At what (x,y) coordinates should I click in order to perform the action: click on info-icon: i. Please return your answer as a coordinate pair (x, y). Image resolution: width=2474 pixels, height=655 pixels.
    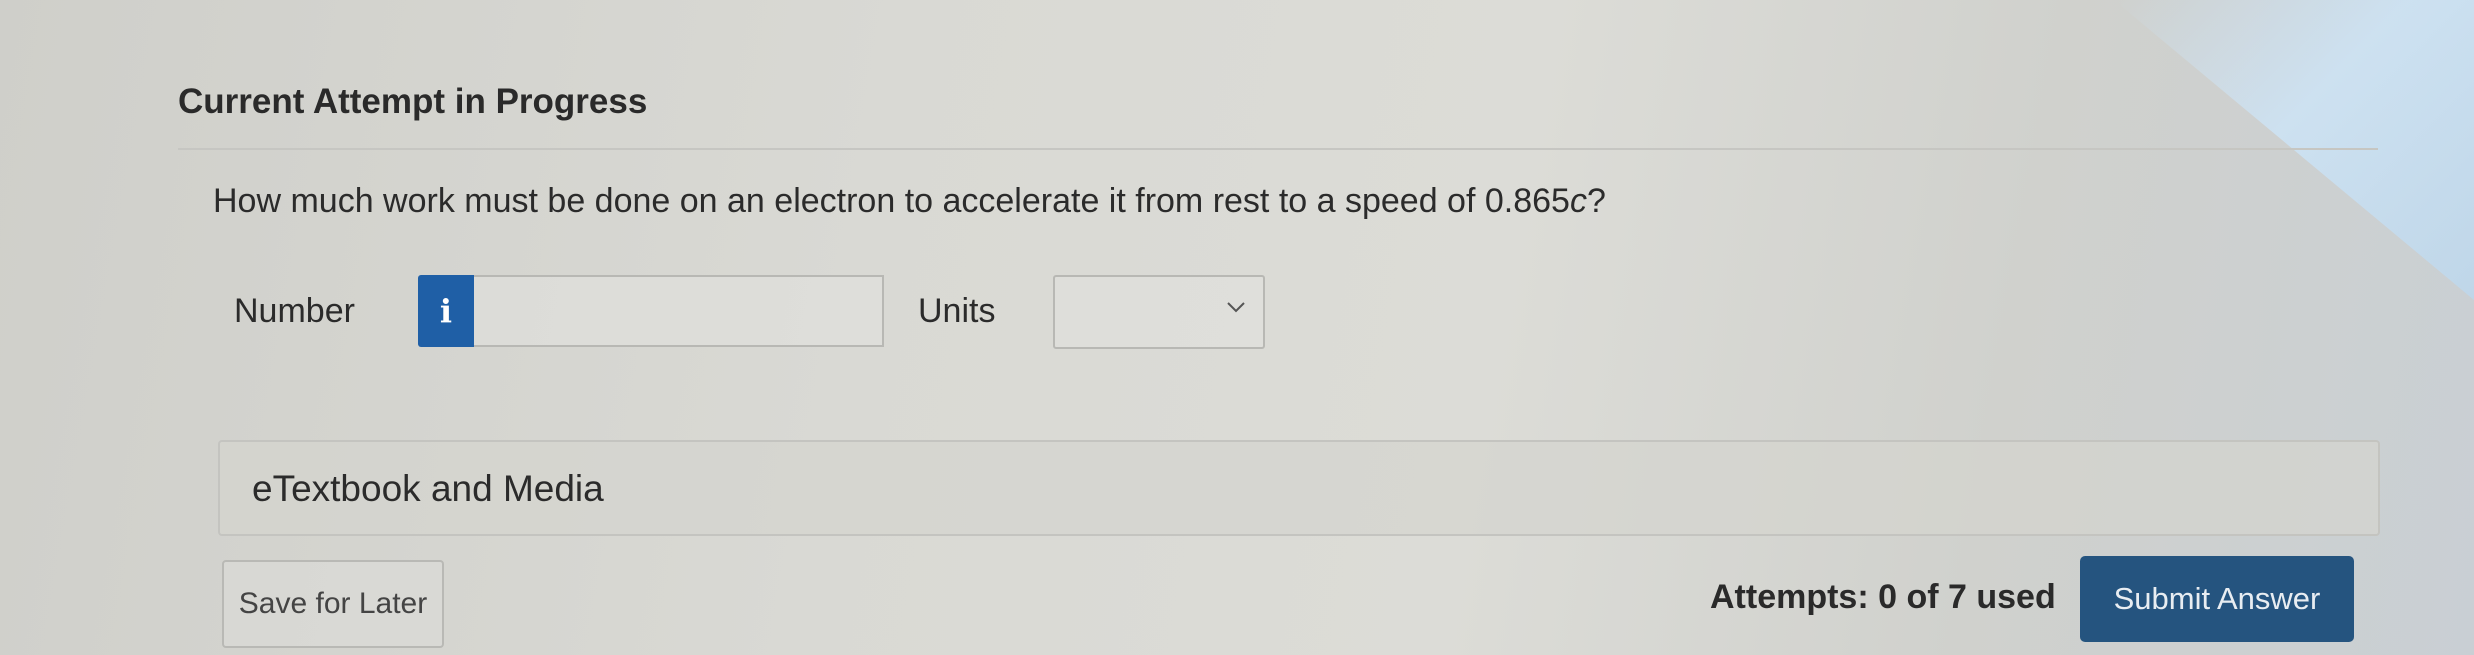
    Looking at the image, I should click on (446, 311).